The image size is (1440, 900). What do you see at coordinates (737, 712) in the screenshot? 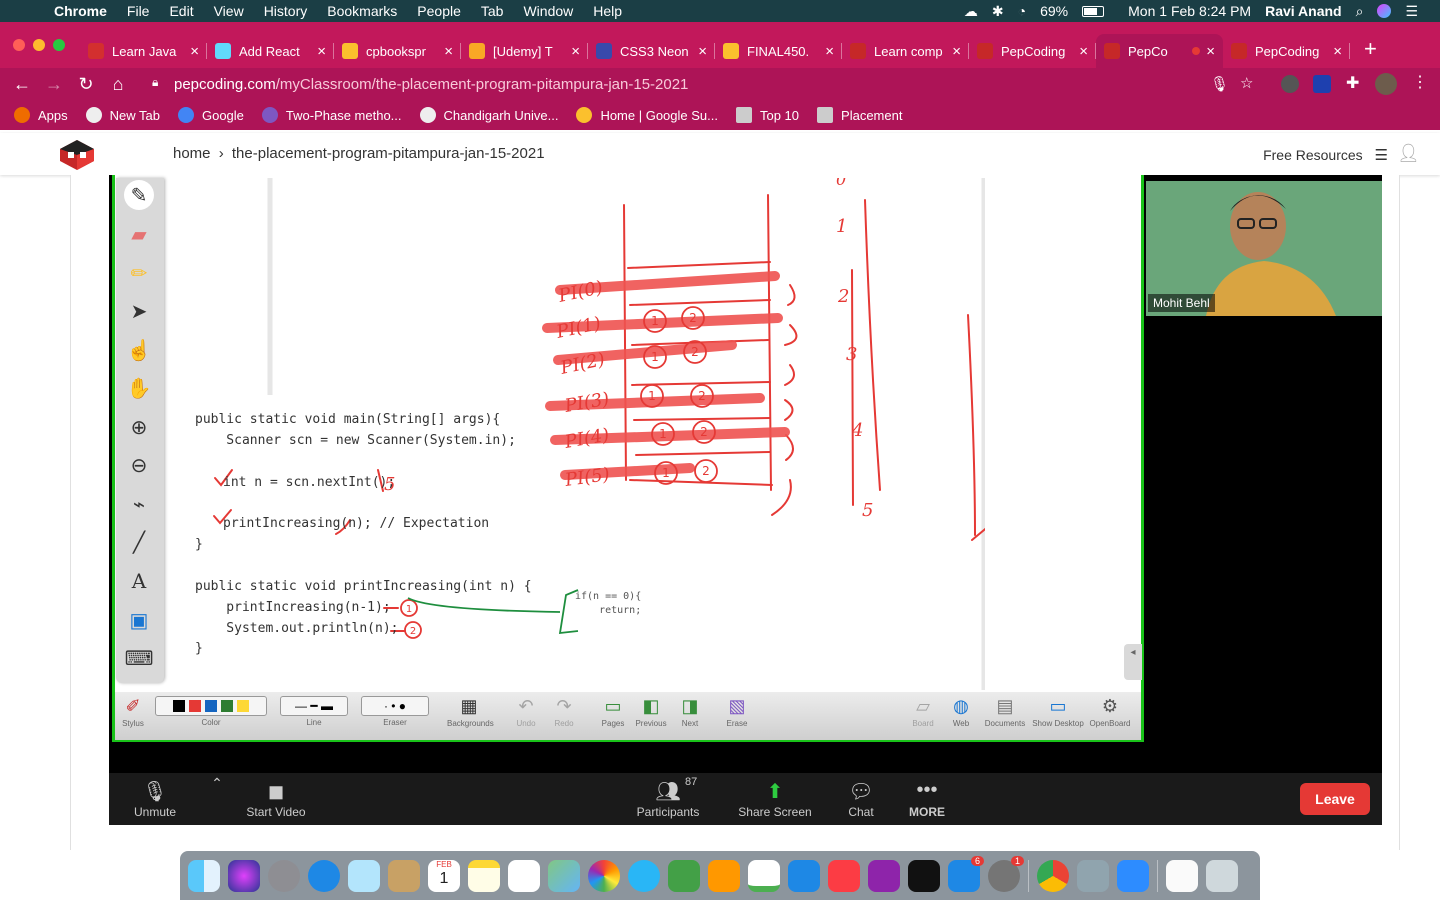
I see `erase-page-button: ▧ Erase` at bounding box center [737, 712].